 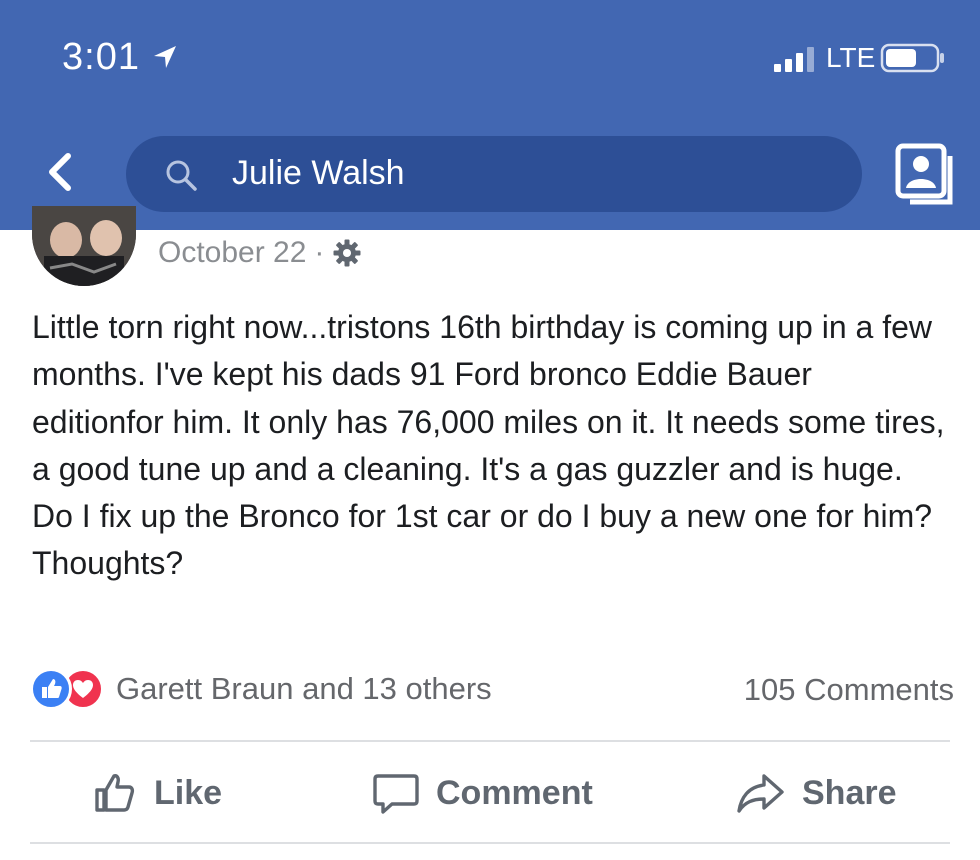 What do you see at coordinates (181, 175) in the screenshot?
I see `search-icon` at bounding box center [181, 175].